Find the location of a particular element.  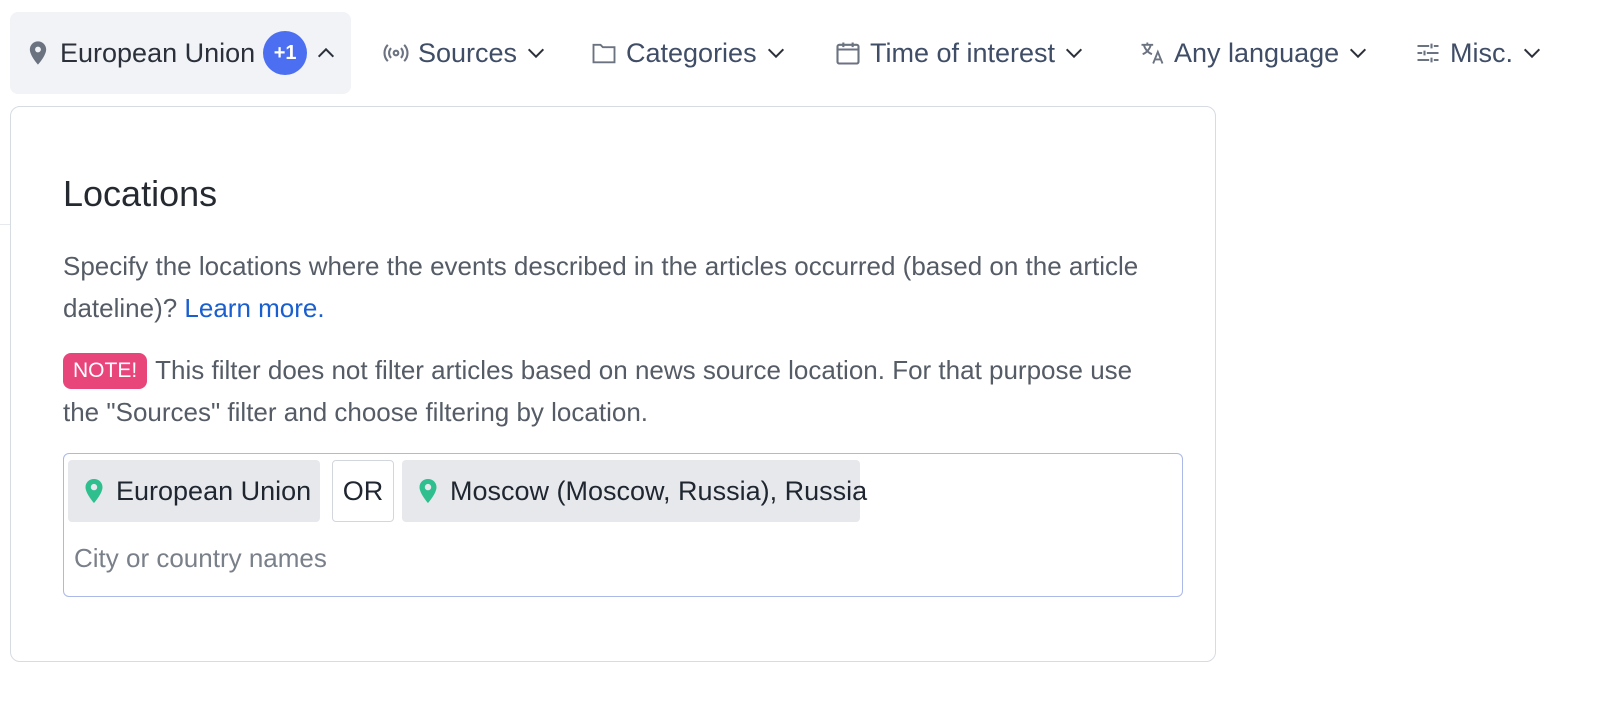

filter-language: Any language is located at coordinates (1253, 53).